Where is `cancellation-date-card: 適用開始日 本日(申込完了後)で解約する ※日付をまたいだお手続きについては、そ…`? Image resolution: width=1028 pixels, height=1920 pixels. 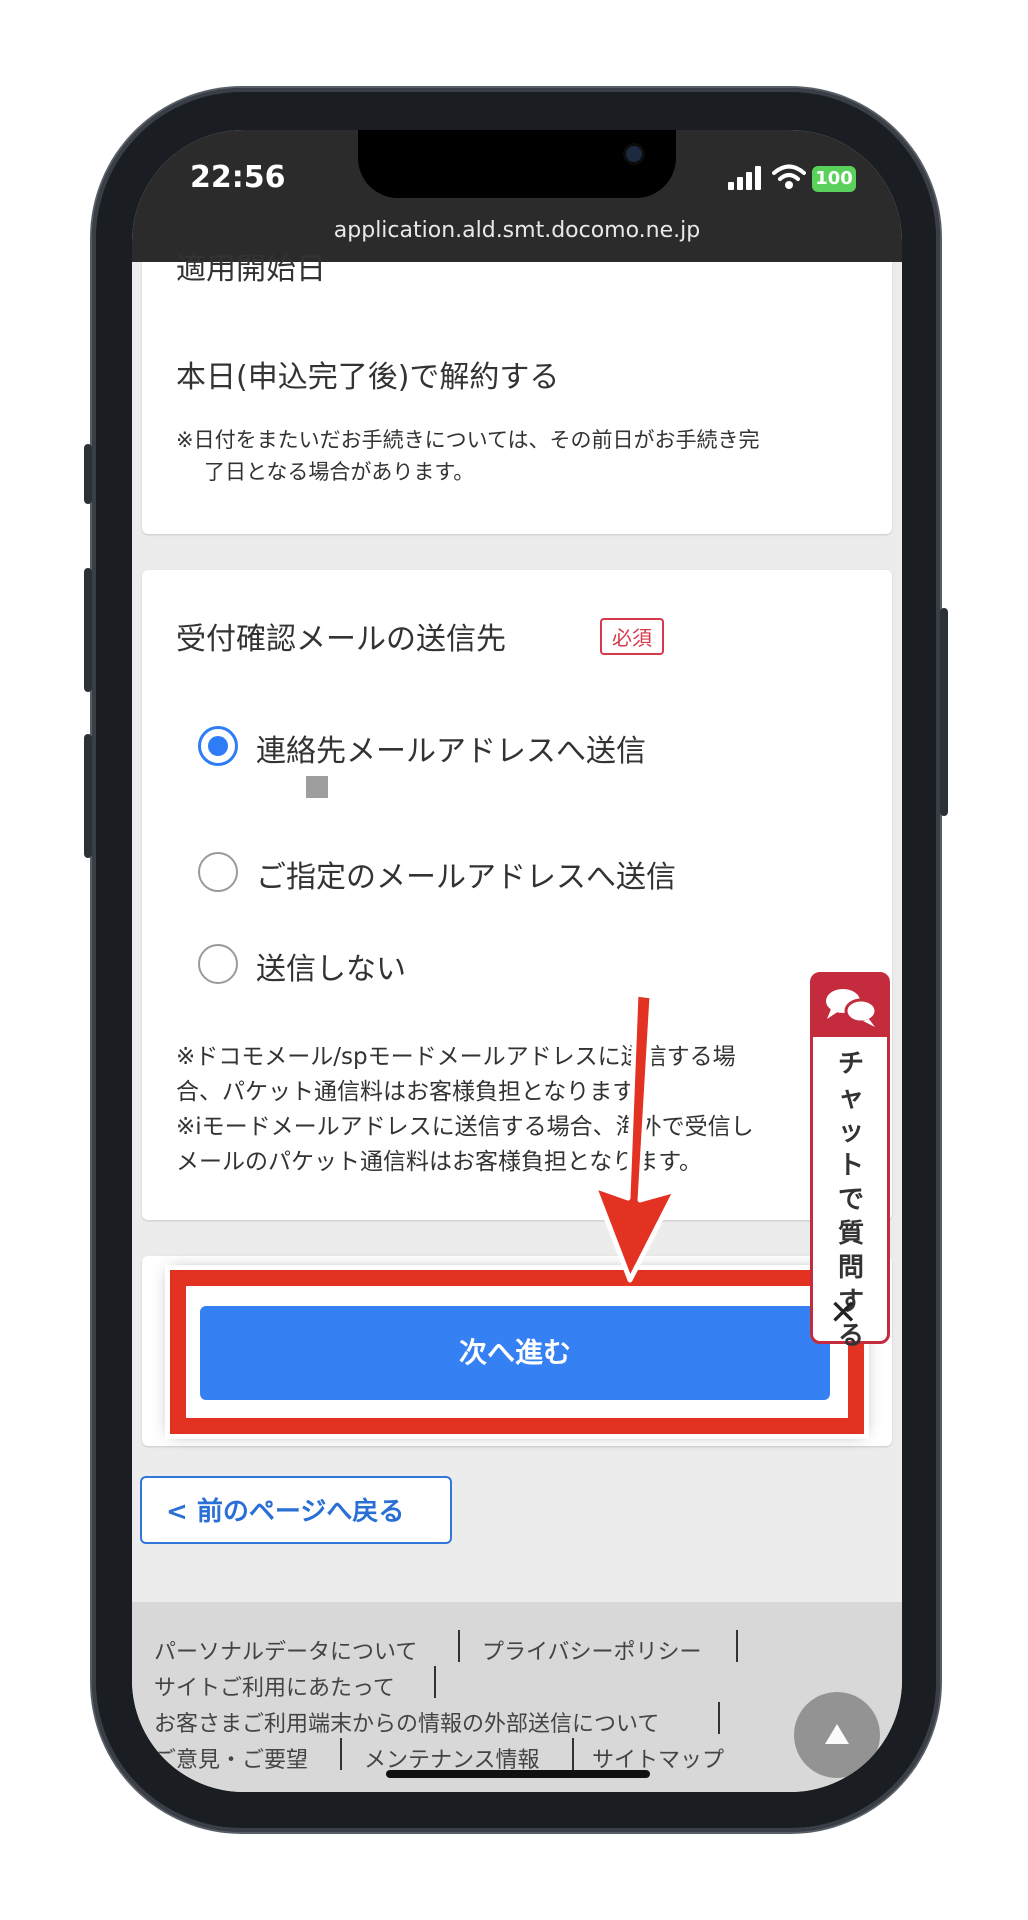
cancellation-date-card: 適用開始日 本日(申込完了後)で解約する ※日付をまたいだお手続きについては、そ… is located at coordinates (517, 393).